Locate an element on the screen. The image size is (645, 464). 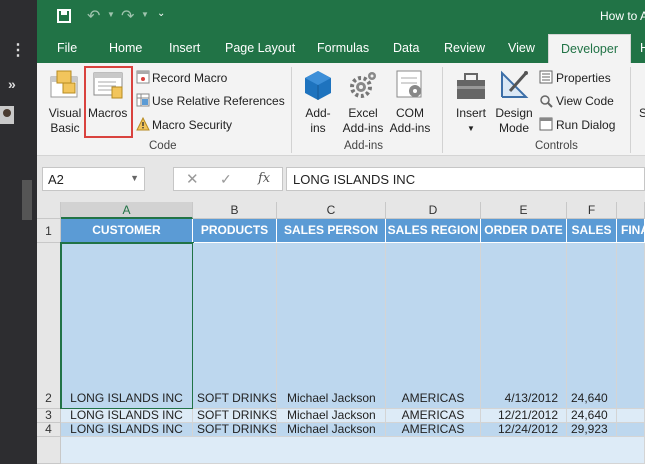
tab-file: File is located at coordinates (67, 48).